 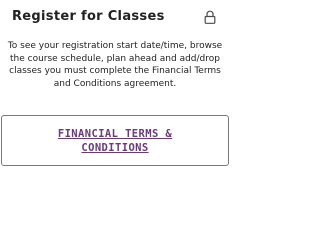 I want to click on financial-terms-link: FINANCIAL TERMS & CONDITIONS, so click(x=115, y=141).